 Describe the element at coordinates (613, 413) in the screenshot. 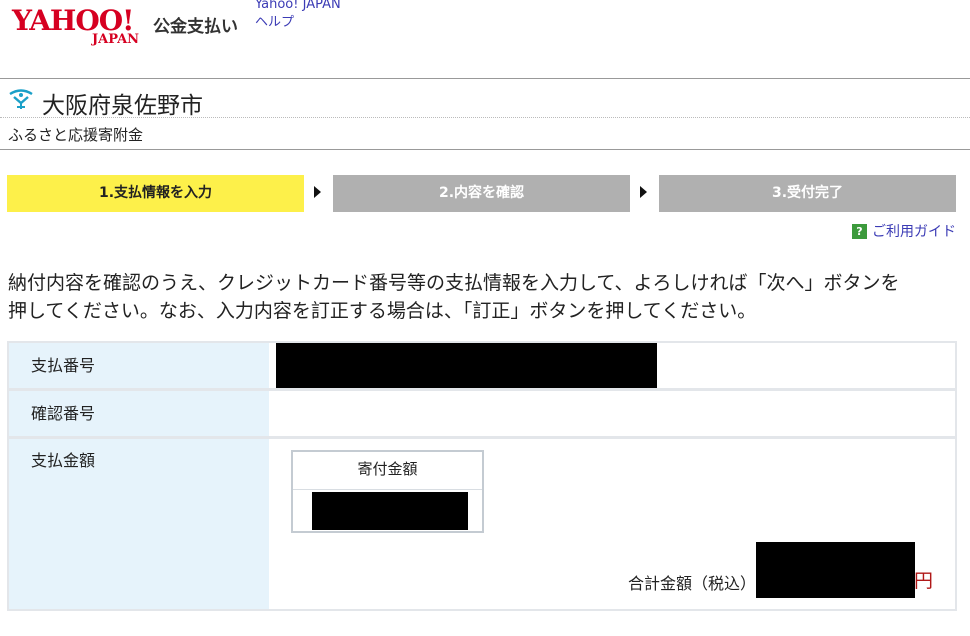

I see `confirmation-number-value` at that location.